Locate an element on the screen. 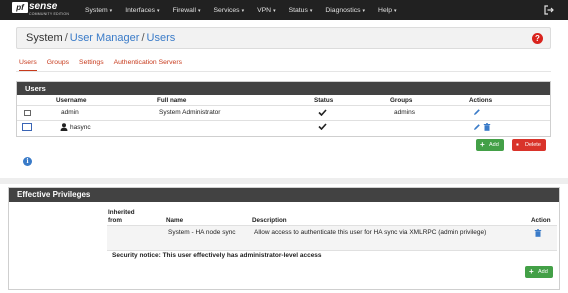 This screenshot has height=293, width=568. menu-interfaces: Interfaces ▾ is located at coordinates (142, 10).